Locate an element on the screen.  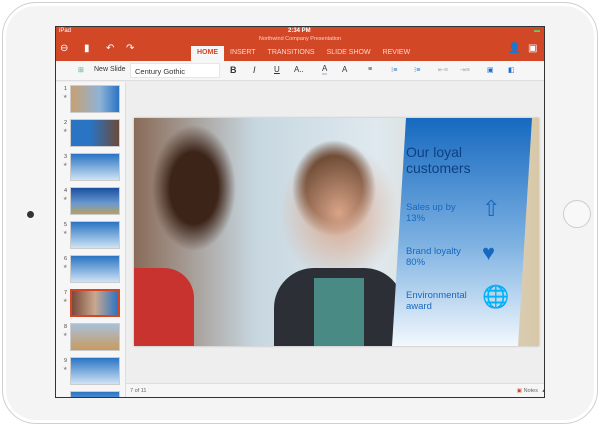
notes-icon: ▣ is located at coordinates (519, 391).